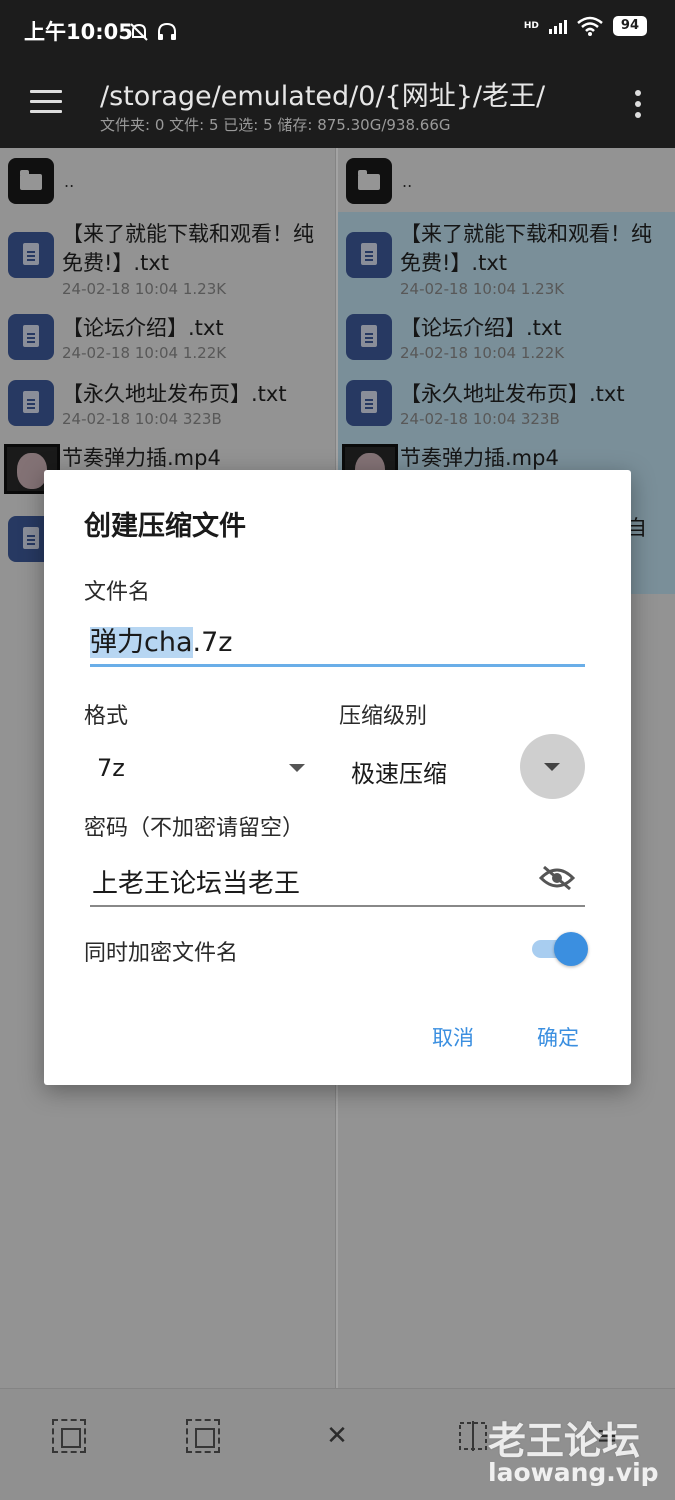 This screenshot has height=1500, width=675. I want to click on compression-level-label: 压缩级别, so click(383, 716).